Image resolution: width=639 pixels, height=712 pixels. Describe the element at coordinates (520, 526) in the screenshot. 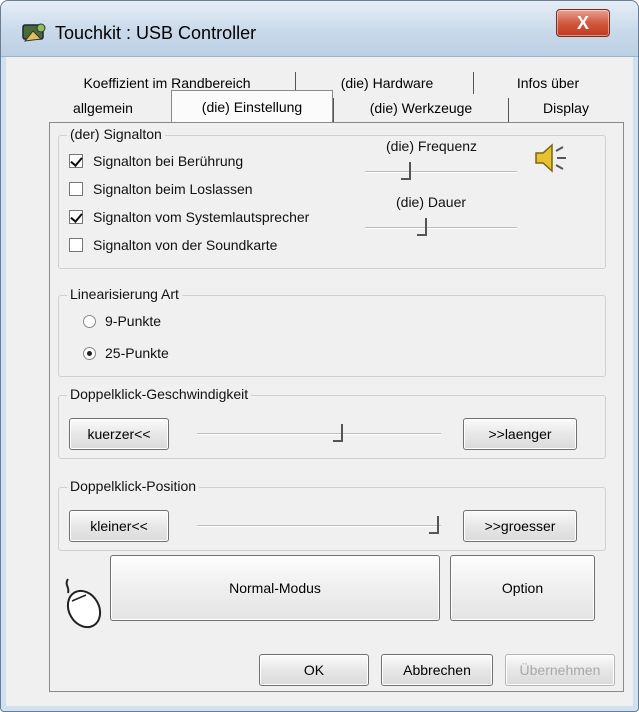

I see `groesser-button: >>groesser` at that location.